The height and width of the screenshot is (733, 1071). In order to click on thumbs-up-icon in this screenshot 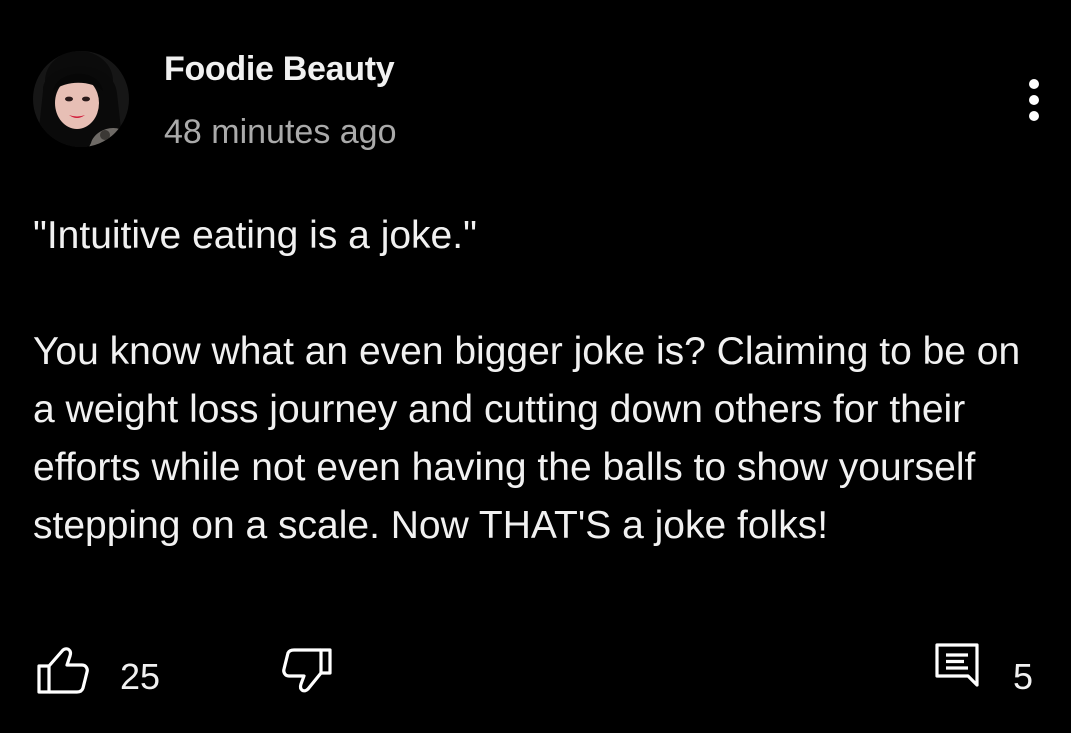, I will do `click(63, 670)`.